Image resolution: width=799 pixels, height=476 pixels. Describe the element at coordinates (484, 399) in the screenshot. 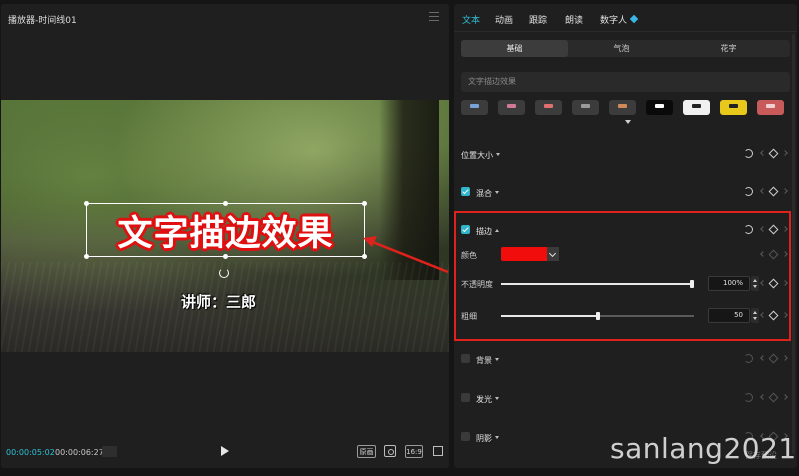

I see `glow-text: 发光` at that location.